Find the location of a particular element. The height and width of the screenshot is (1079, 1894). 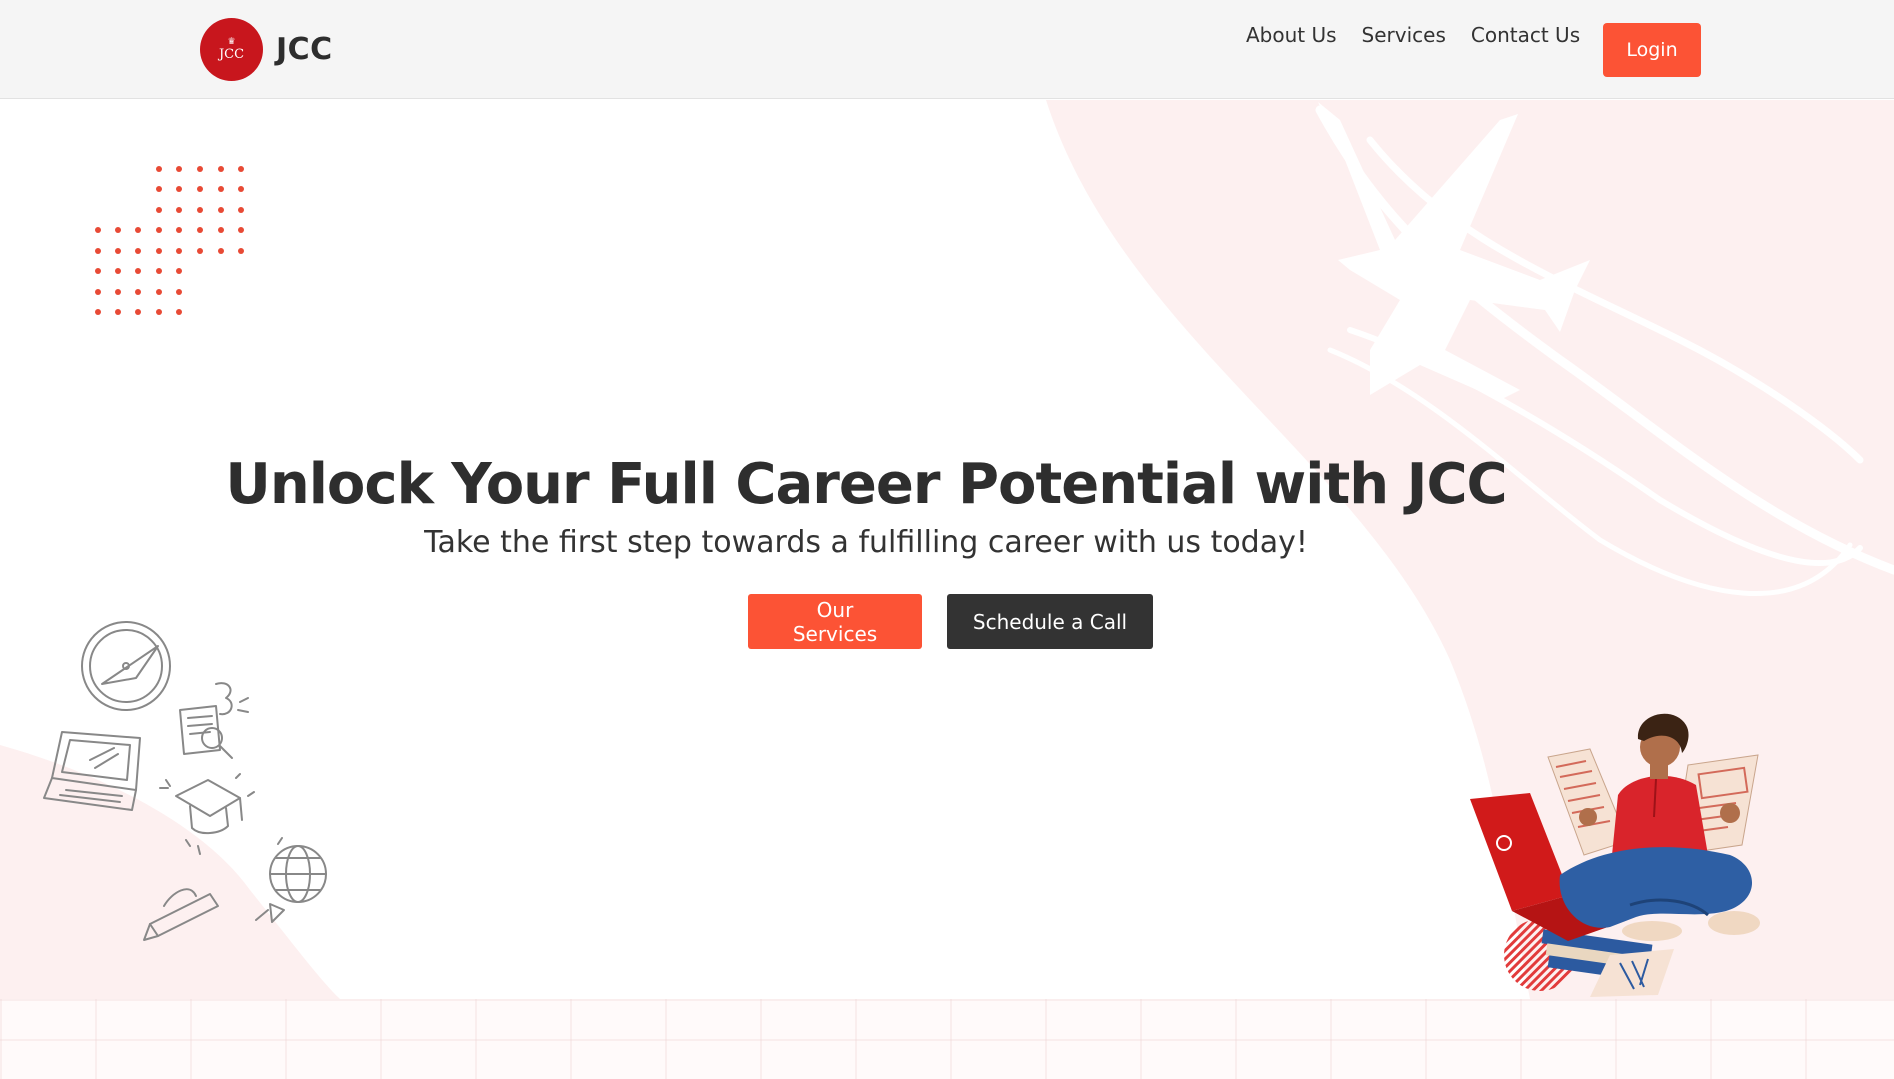

student-illustration is located at coordinates (1615, 855).